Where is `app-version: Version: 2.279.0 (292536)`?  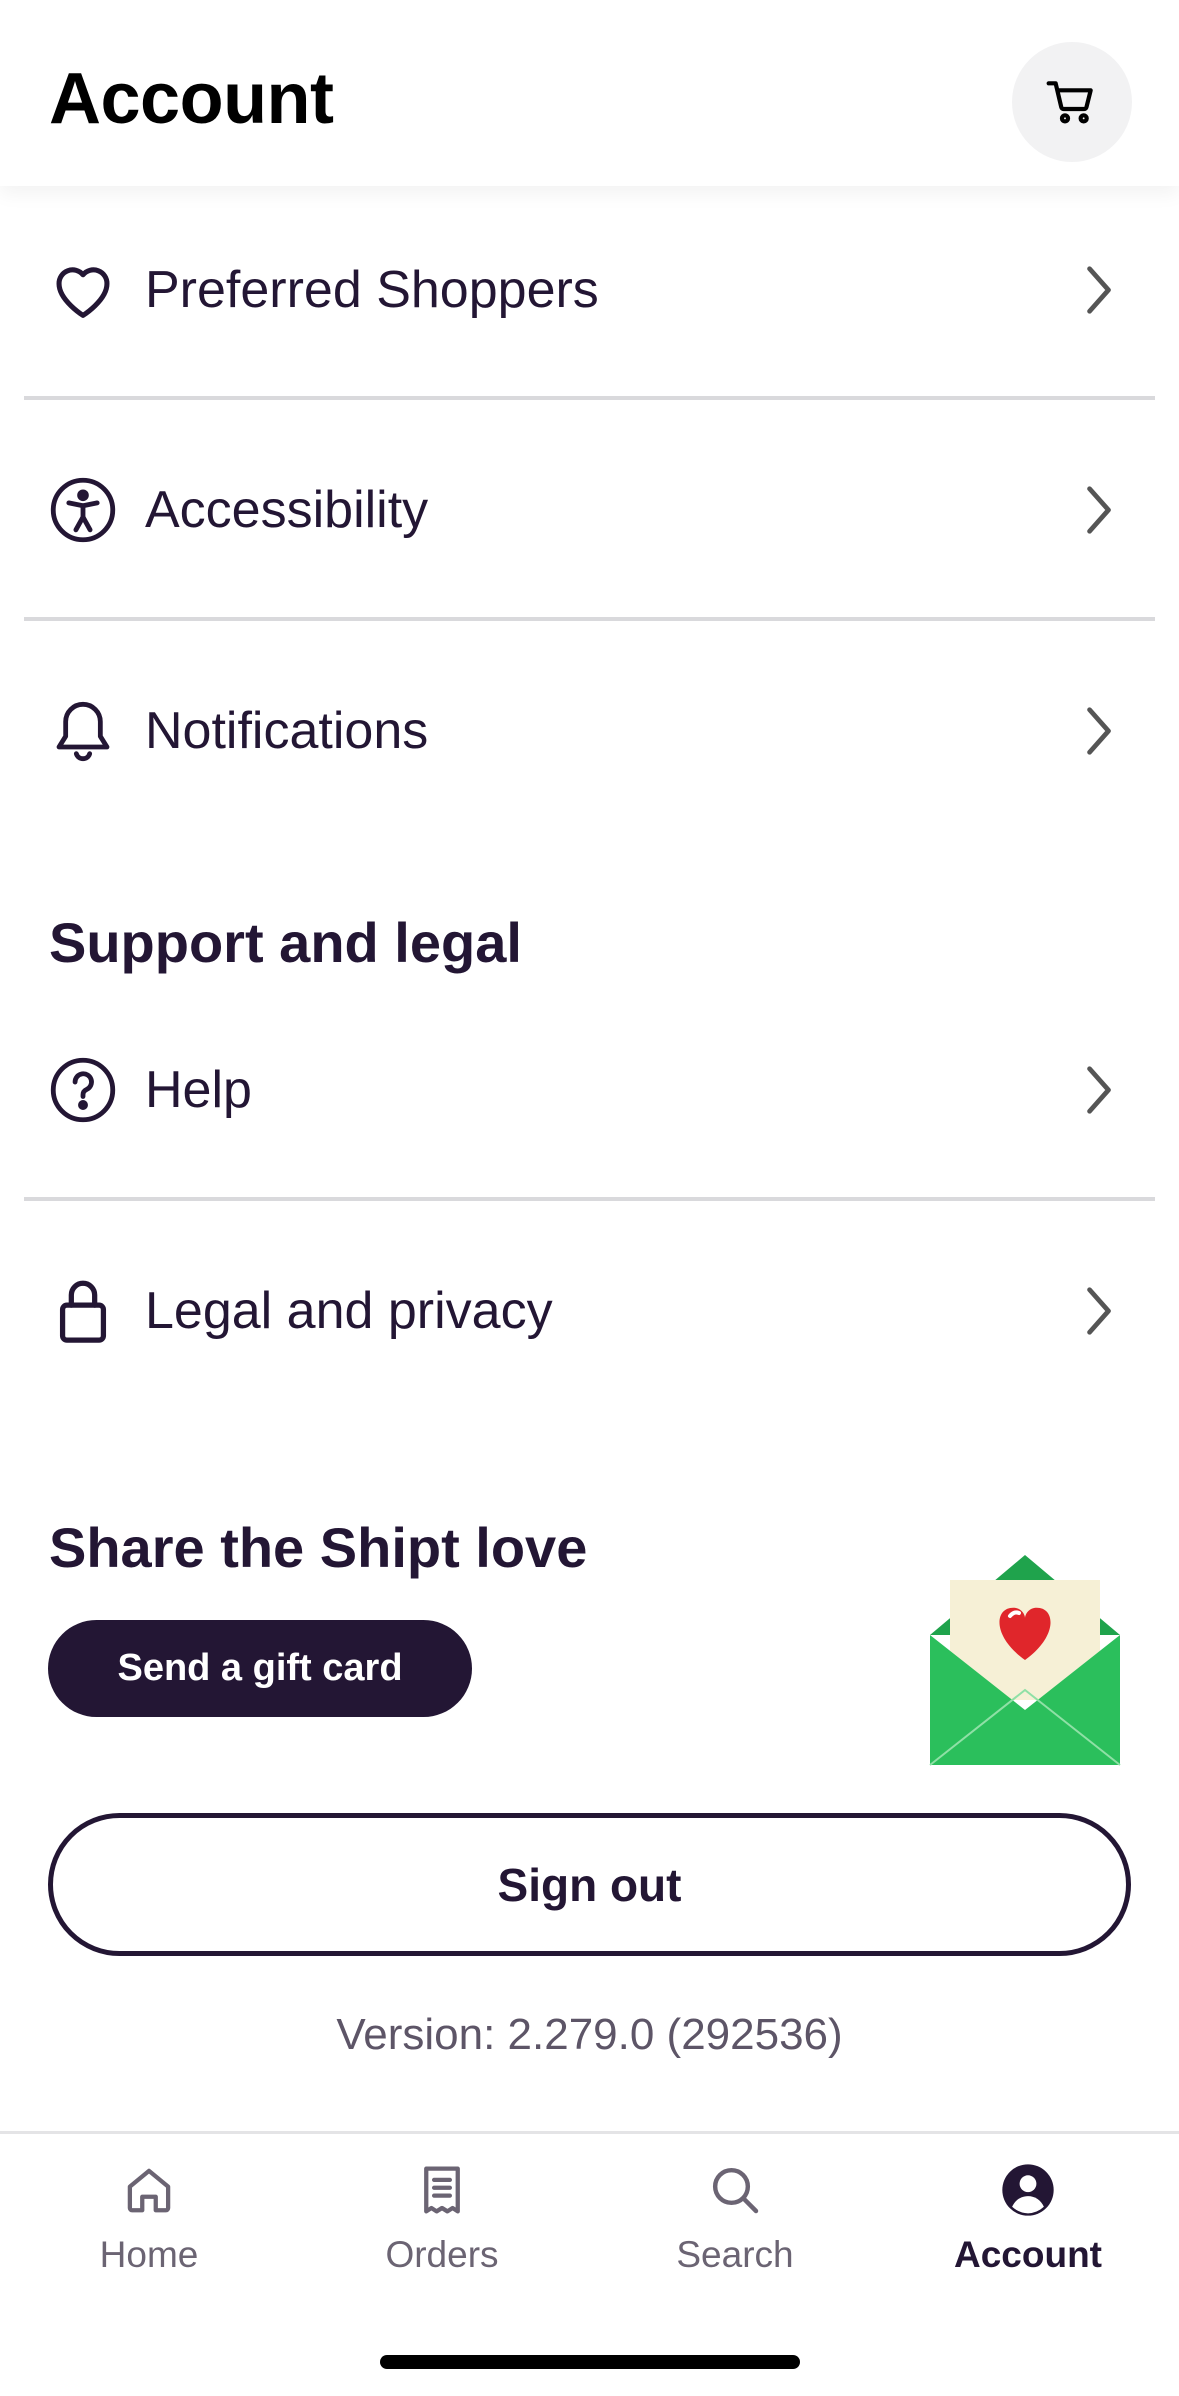
app-version: Version: 2.279.0 (292536) is located at coordinates (589, 2034).